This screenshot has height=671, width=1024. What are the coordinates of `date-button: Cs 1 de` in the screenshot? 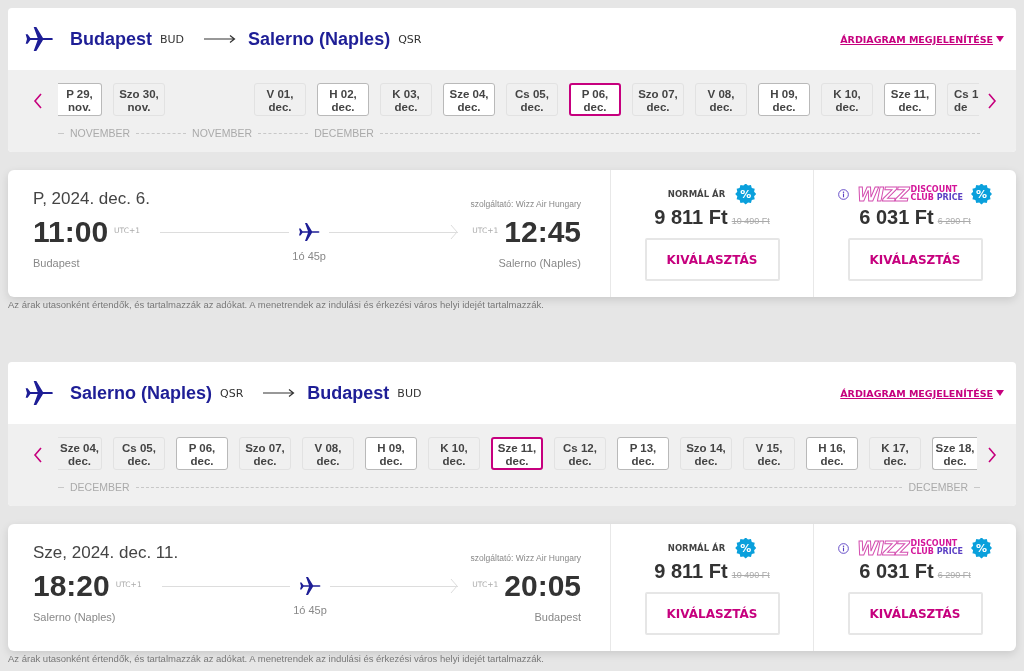 It's located at (963, 99).